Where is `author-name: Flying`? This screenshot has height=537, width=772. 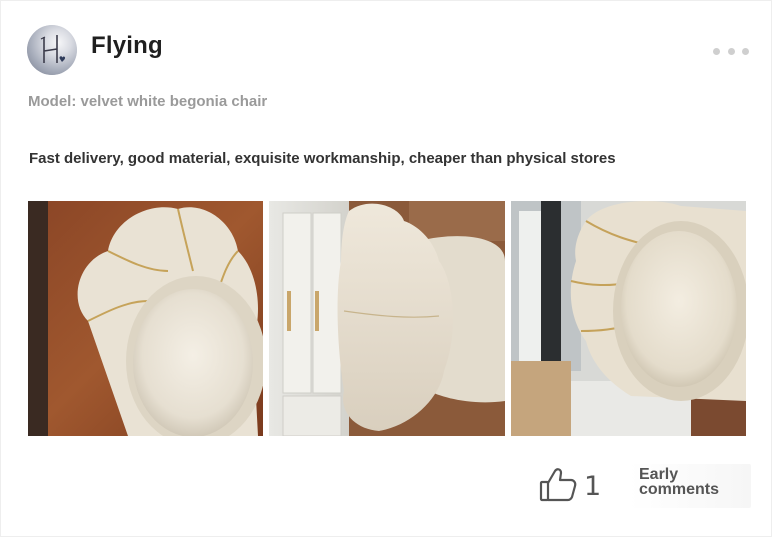
author-name: Flying is located at coordinates (127, 46).